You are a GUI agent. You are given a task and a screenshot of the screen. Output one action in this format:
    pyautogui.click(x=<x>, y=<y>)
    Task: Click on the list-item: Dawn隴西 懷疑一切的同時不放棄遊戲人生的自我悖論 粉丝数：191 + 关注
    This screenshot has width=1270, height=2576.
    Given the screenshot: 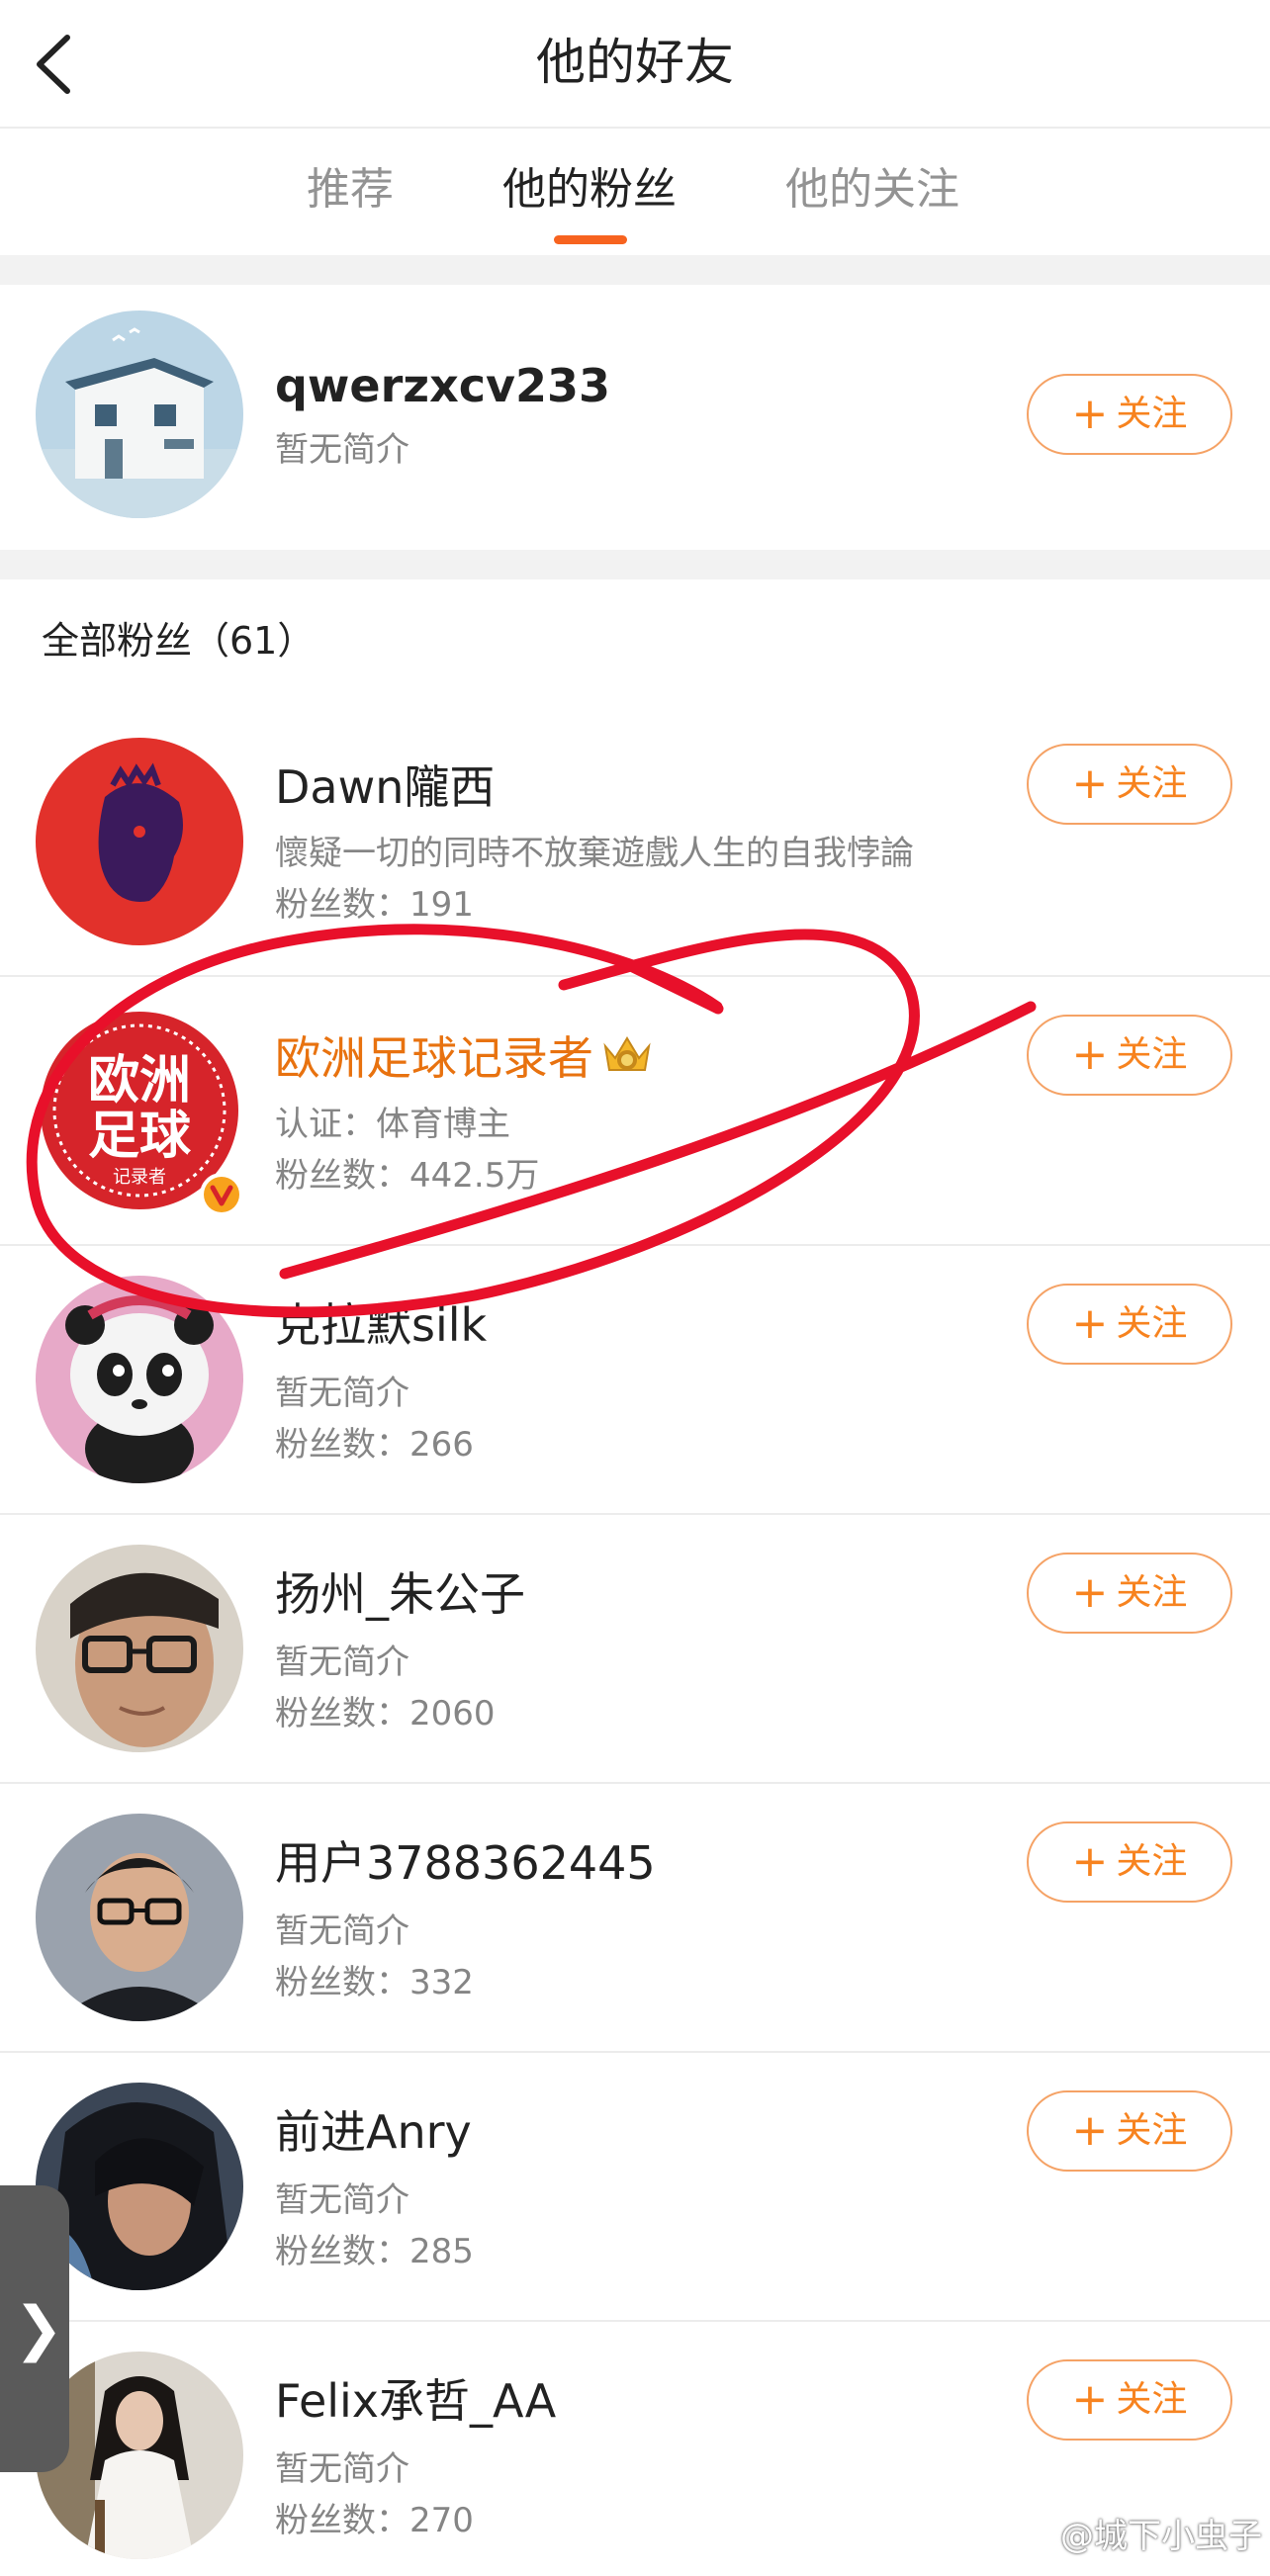 What is the action you would take?
    pyautogui.click(x=635, y=840)
    